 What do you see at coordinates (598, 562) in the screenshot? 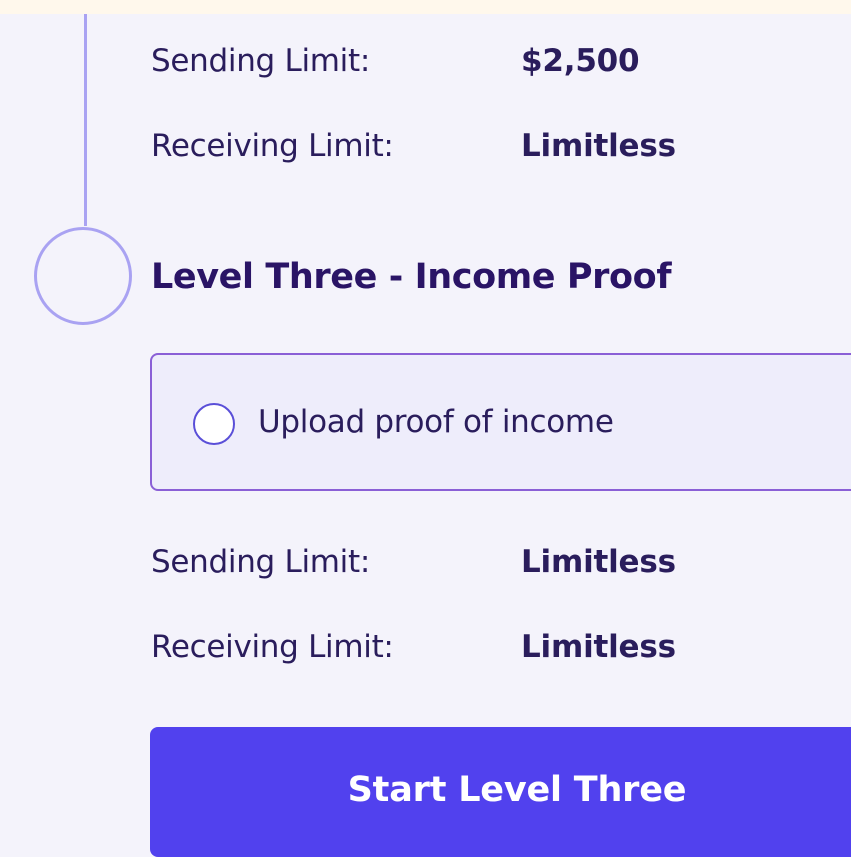
I see `level-three-sending-limit-value: Limitless` at bounding box center [598, 562].